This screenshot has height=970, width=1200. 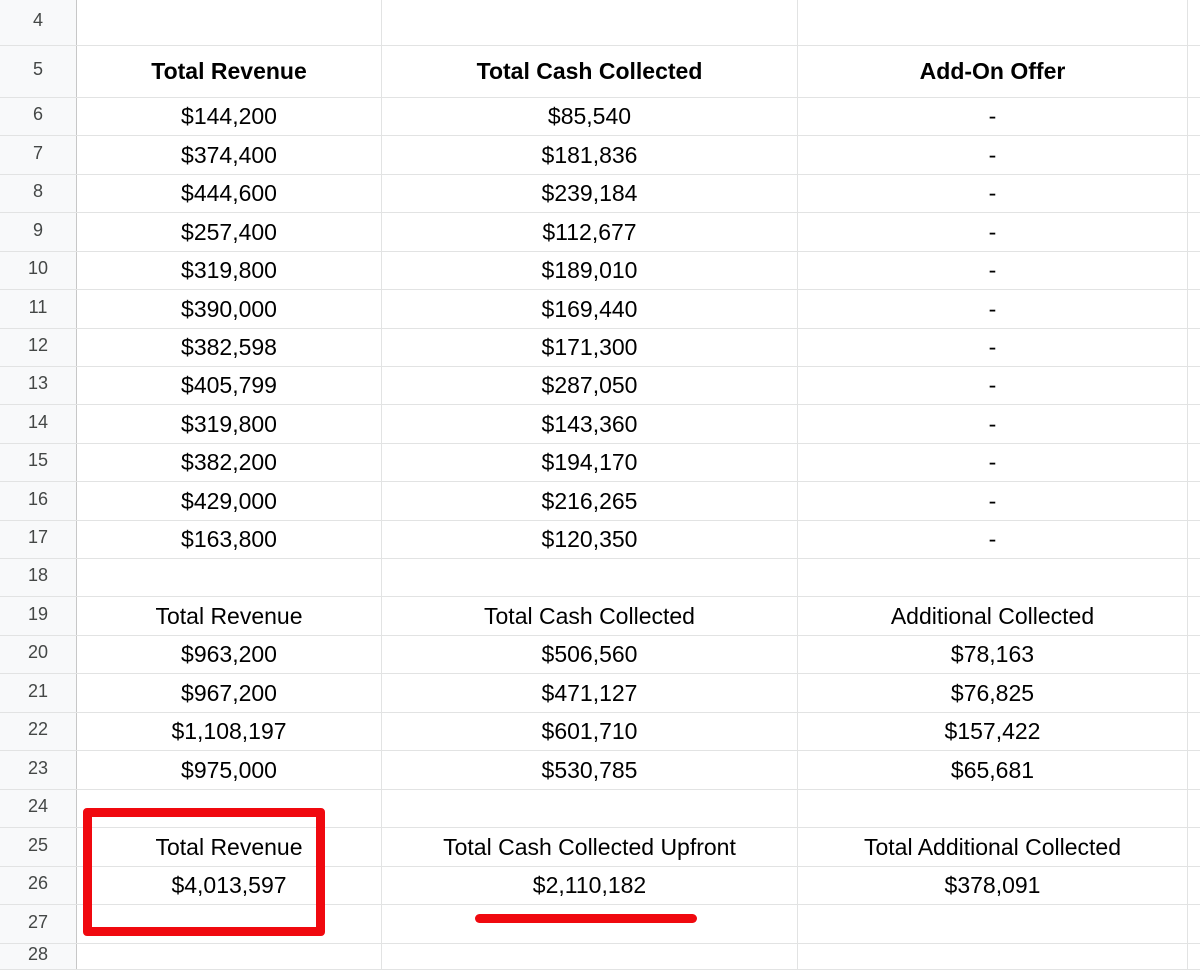 I want to click on cell-b-15: $194,170, so click(x=590, y=462).